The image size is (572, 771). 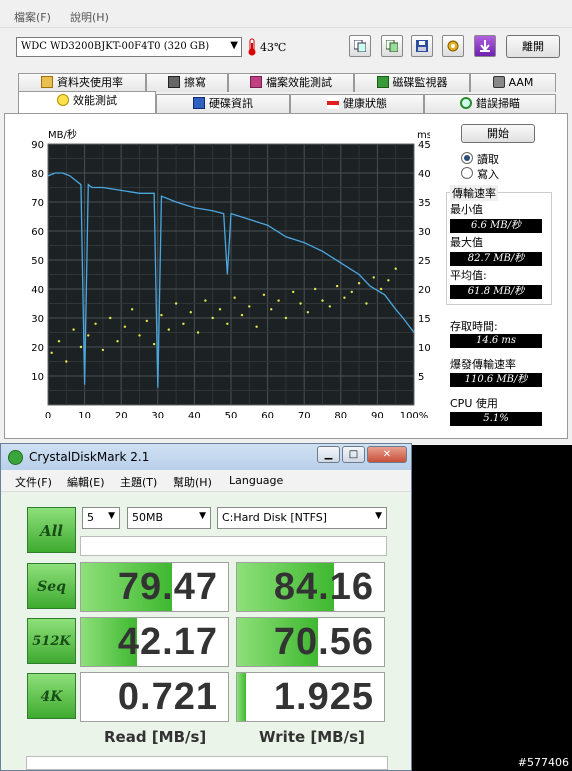 I want to click on burst-rate-value: 110.6 MB/秒, so click(x=496, y=380).